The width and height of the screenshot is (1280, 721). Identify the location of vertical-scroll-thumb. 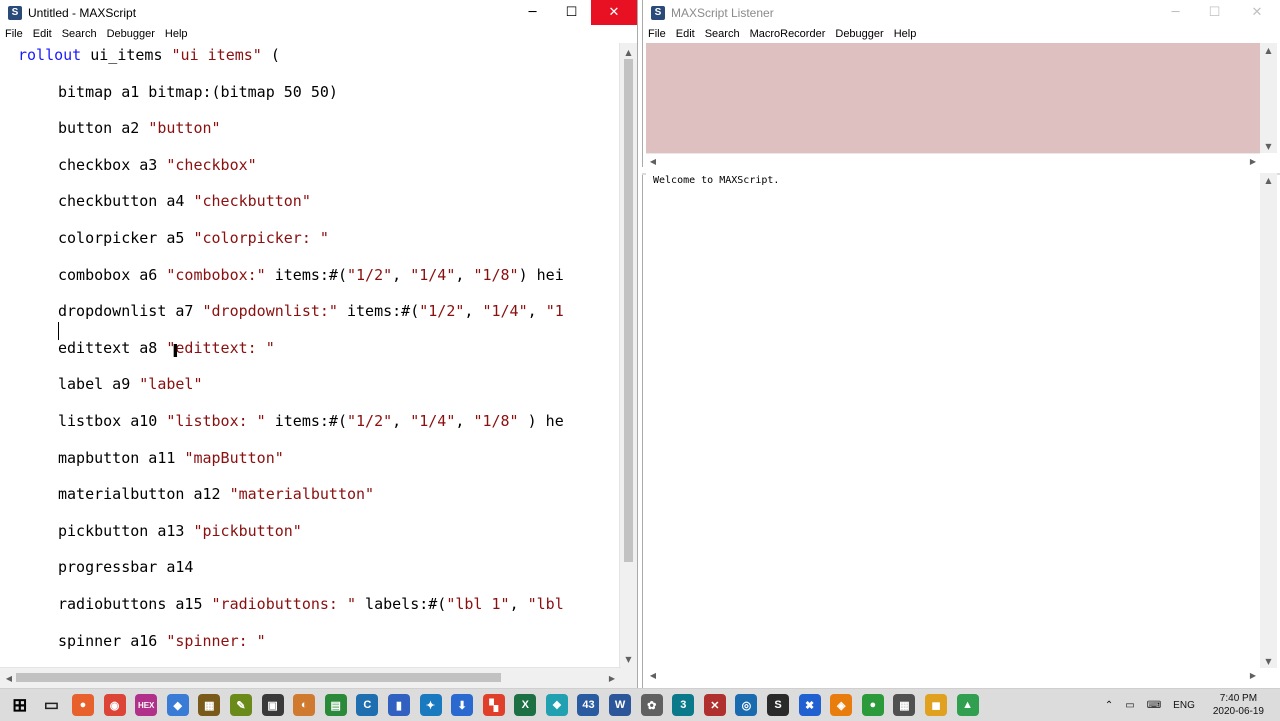
(628, 310).